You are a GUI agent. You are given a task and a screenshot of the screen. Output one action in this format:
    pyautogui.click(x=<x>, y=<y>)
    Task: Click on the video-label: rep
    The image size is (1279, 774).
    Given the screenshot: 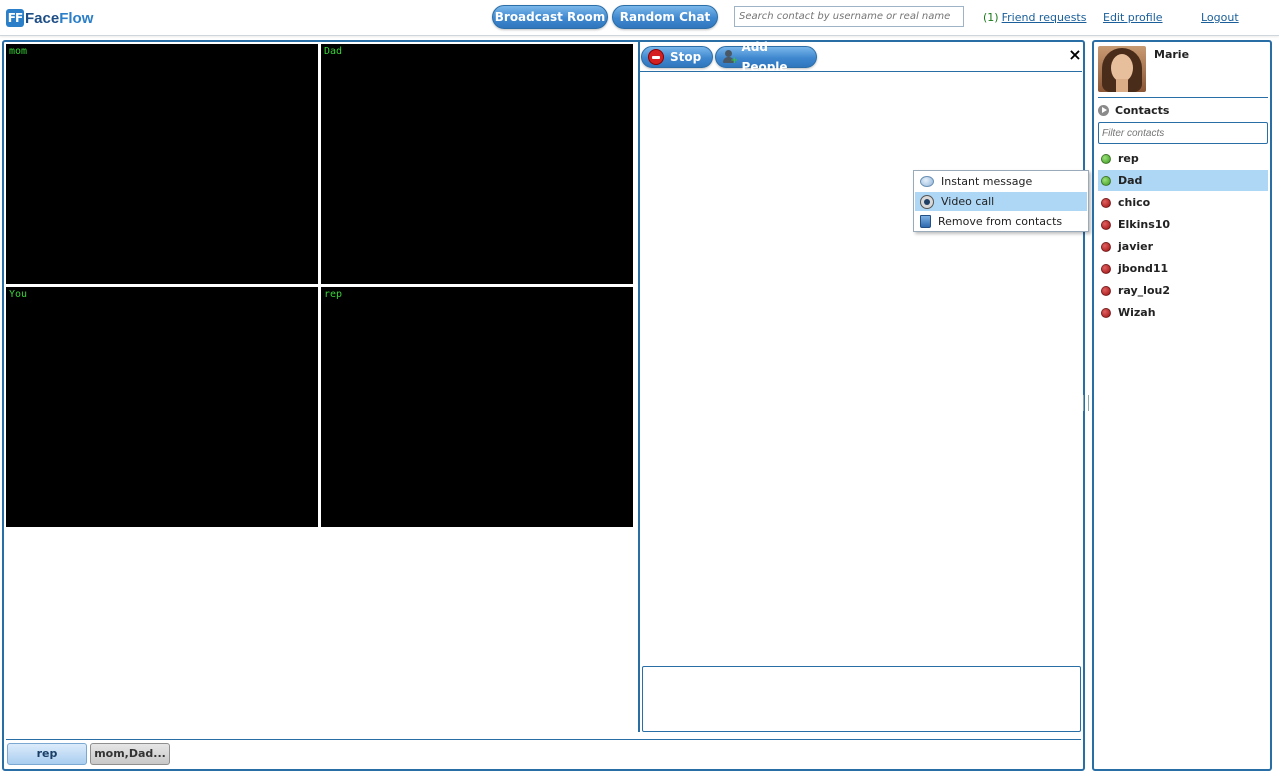 What is the action you would take?
    pyautogui.click(x=333, y=294)
    